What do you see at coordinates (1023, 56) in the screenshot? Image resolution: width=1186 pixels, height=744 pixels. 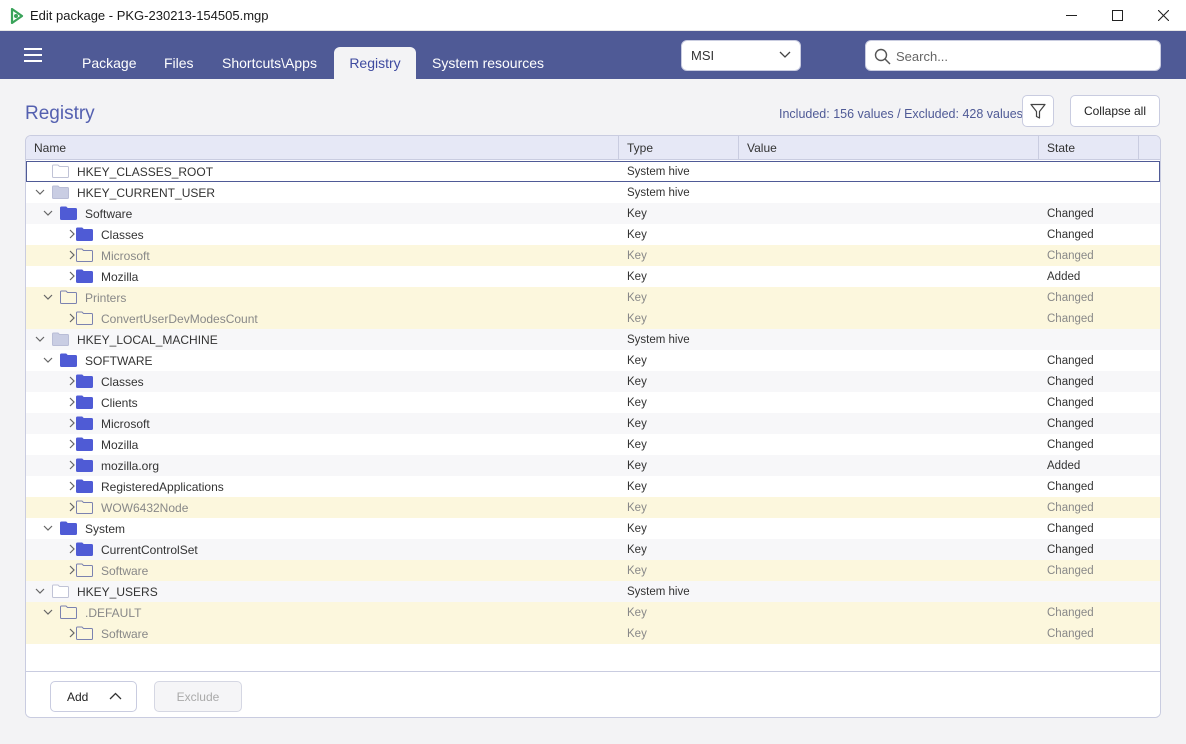 I see `search-input` at bounding box center [1023, 56].